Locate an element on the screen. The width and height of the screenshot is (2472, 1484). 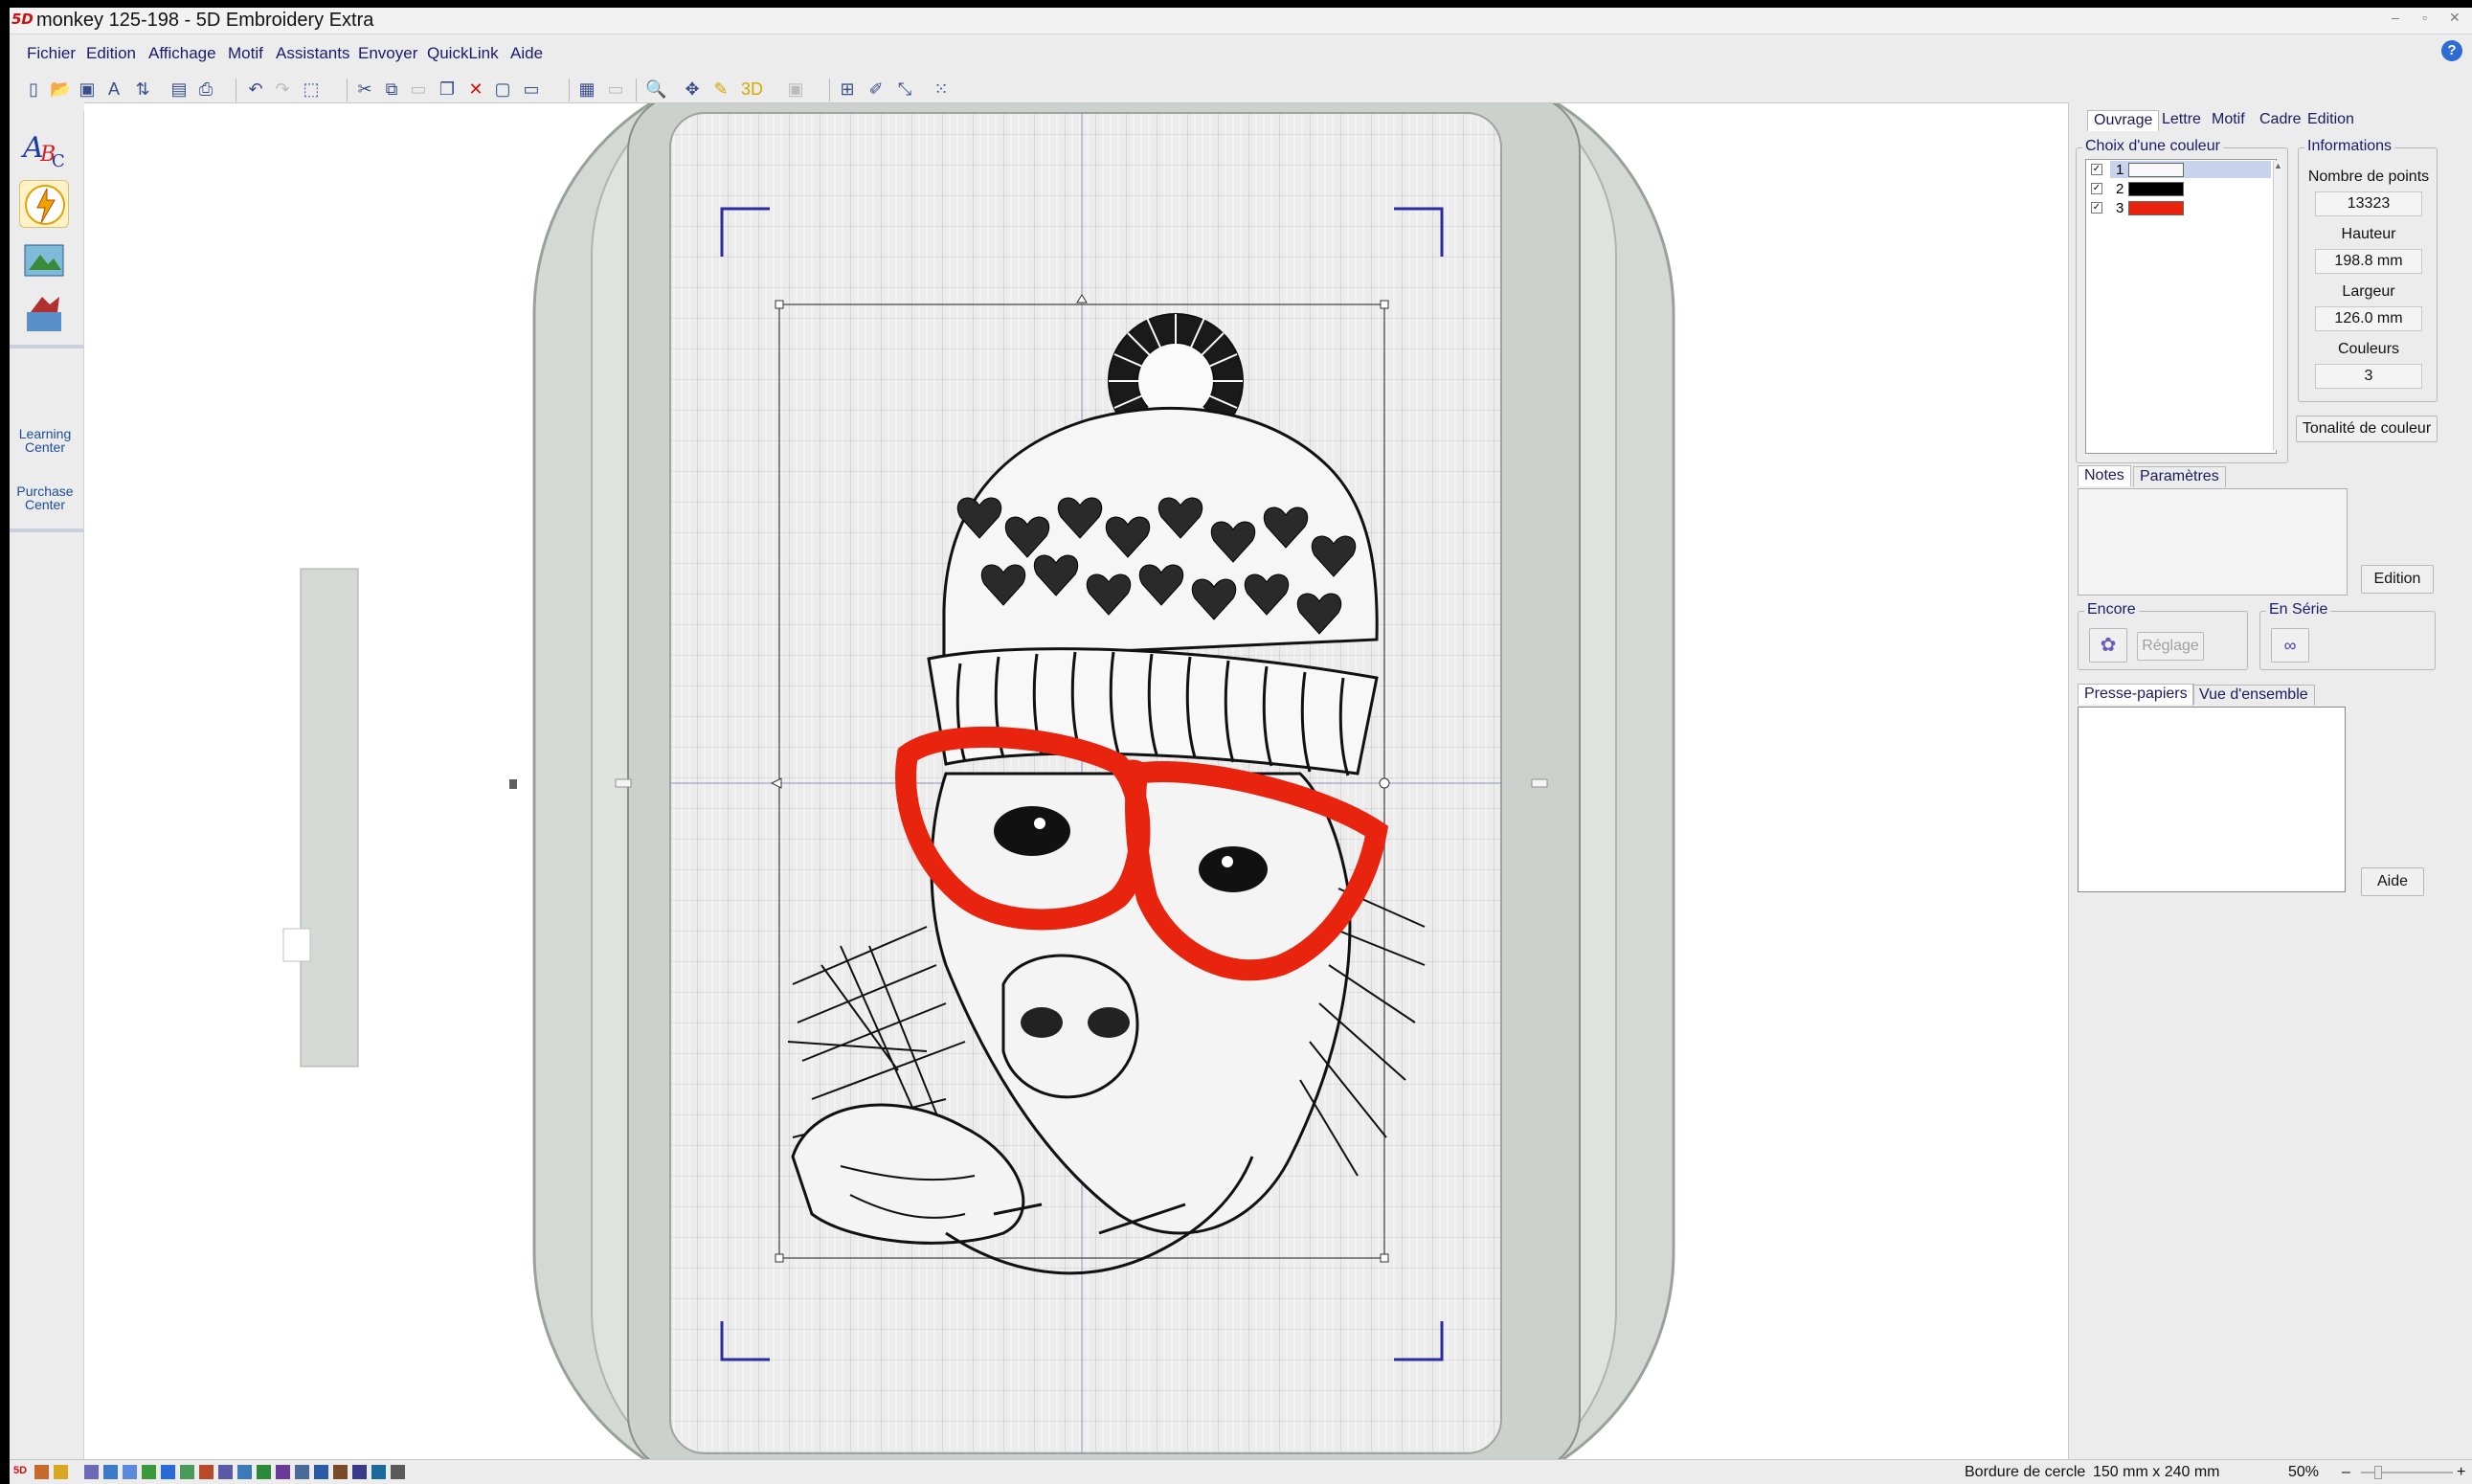
tonalite-button: Tonalité de couleur is located at coordinates (2367, 429).